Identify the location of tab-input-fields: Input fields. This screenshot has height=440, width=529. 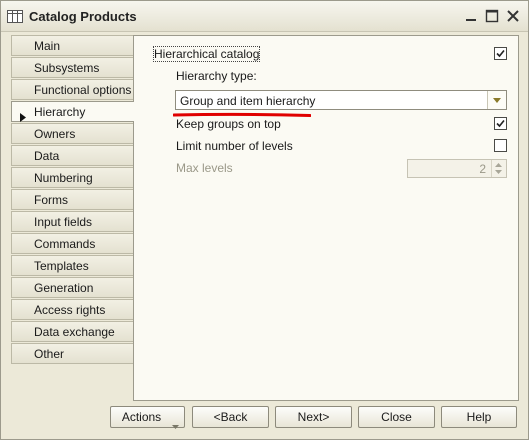
(72, 221).